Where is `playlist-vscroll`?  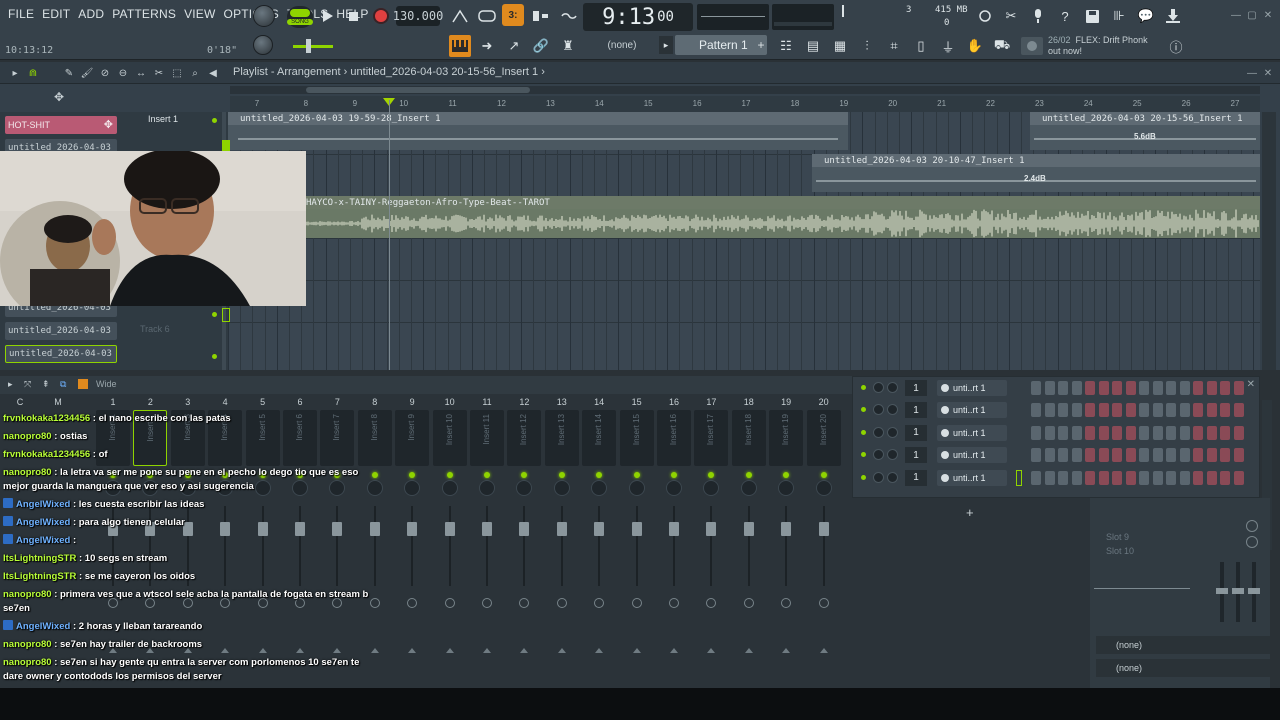 playlist-vscroll is located at coordinates (1269, 241).